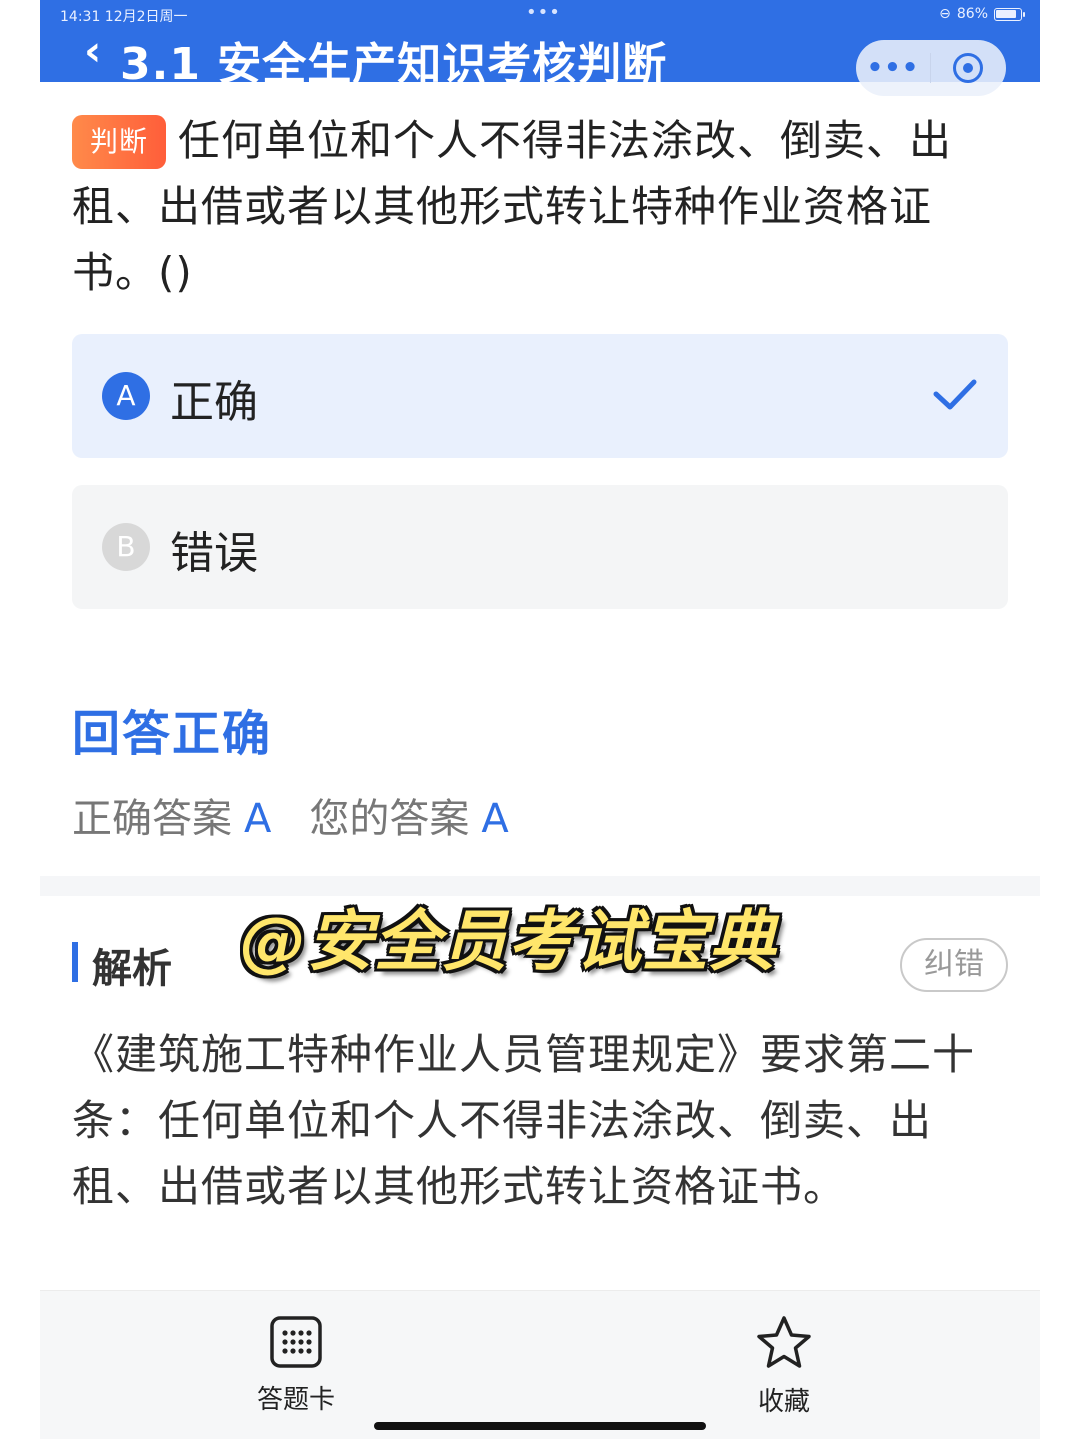 This screenshot has width=1080, height=1439. I want to click on multitask-dots: •••, so click(543, 12).